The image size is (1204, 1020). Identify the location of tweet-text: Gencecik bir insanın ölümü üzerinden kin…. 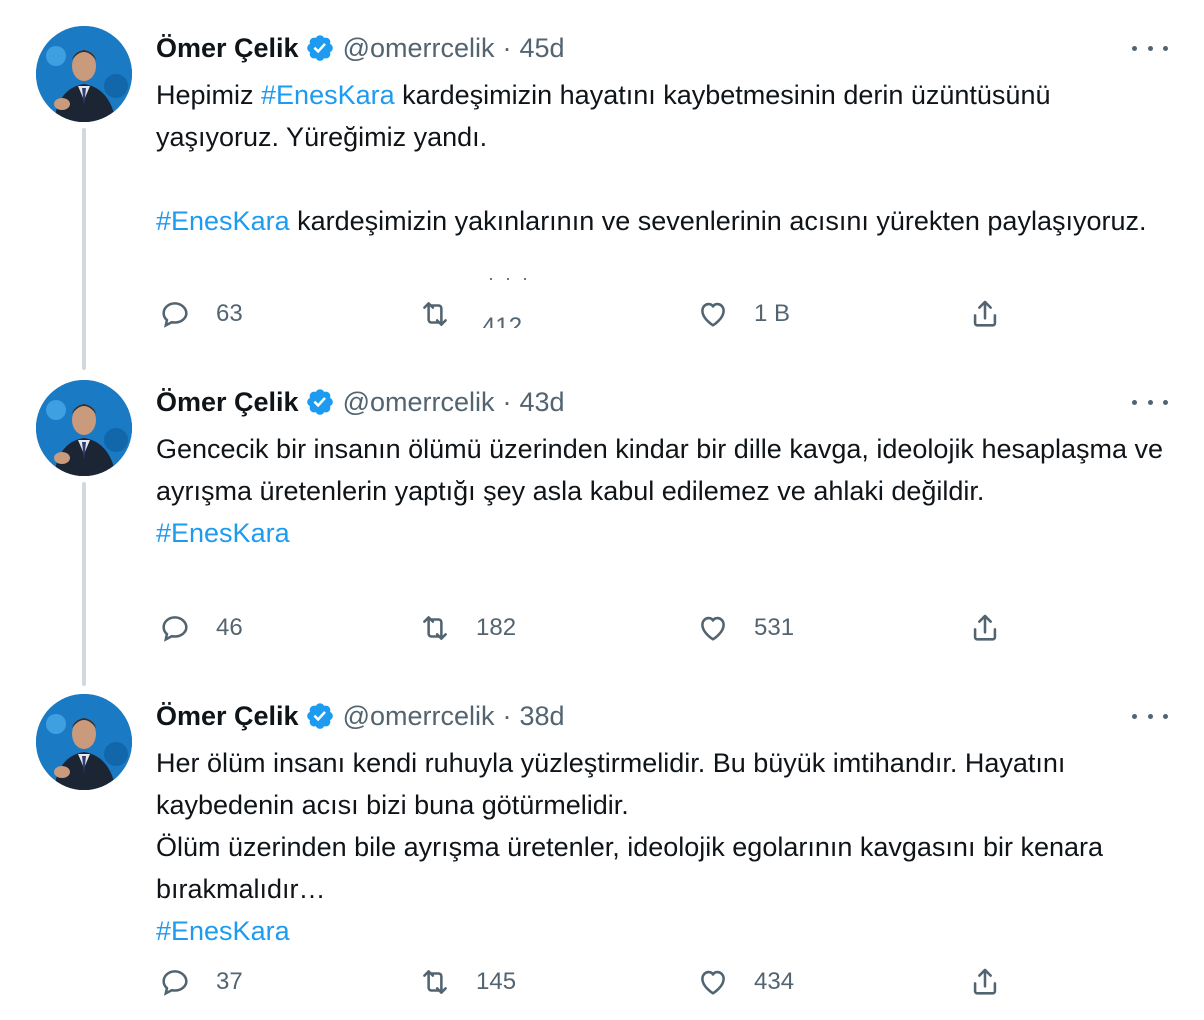
(661, 491).